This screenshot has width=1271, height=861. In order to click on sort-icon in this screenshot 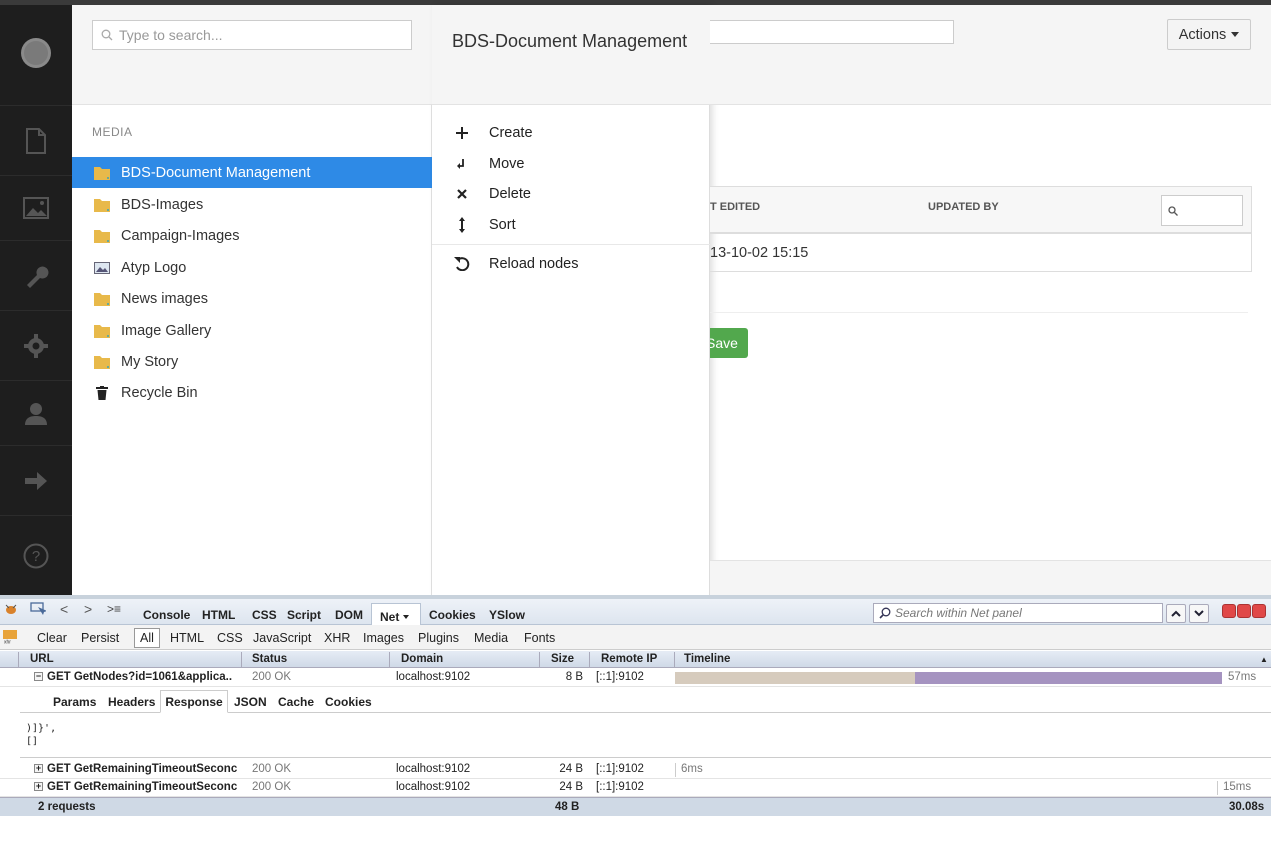, I will do `click(462, 225)`.